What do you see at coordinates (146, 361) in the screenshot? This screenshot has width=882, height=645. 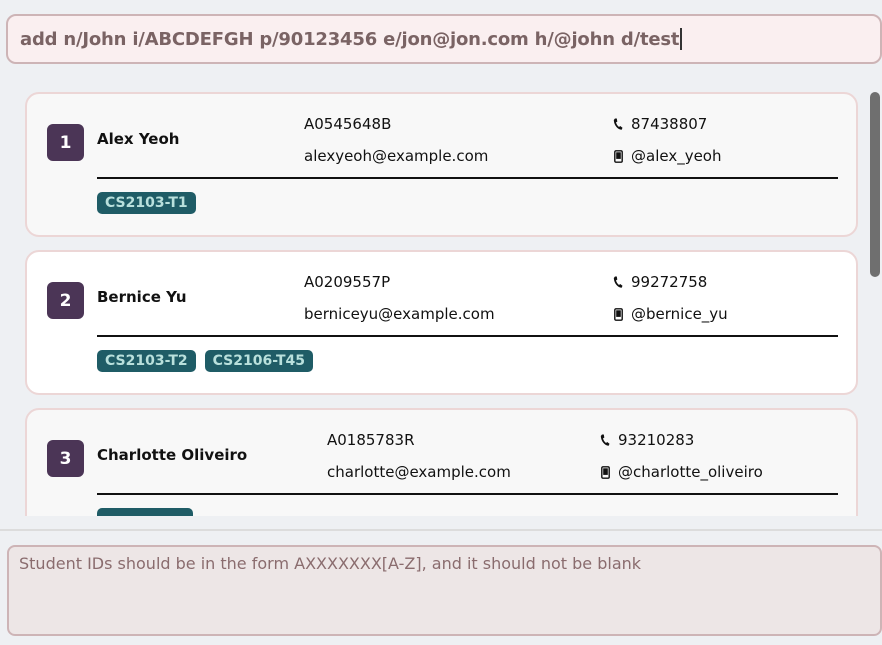 I see `tag: CS2103-T2` at bounding box center [146, 361].